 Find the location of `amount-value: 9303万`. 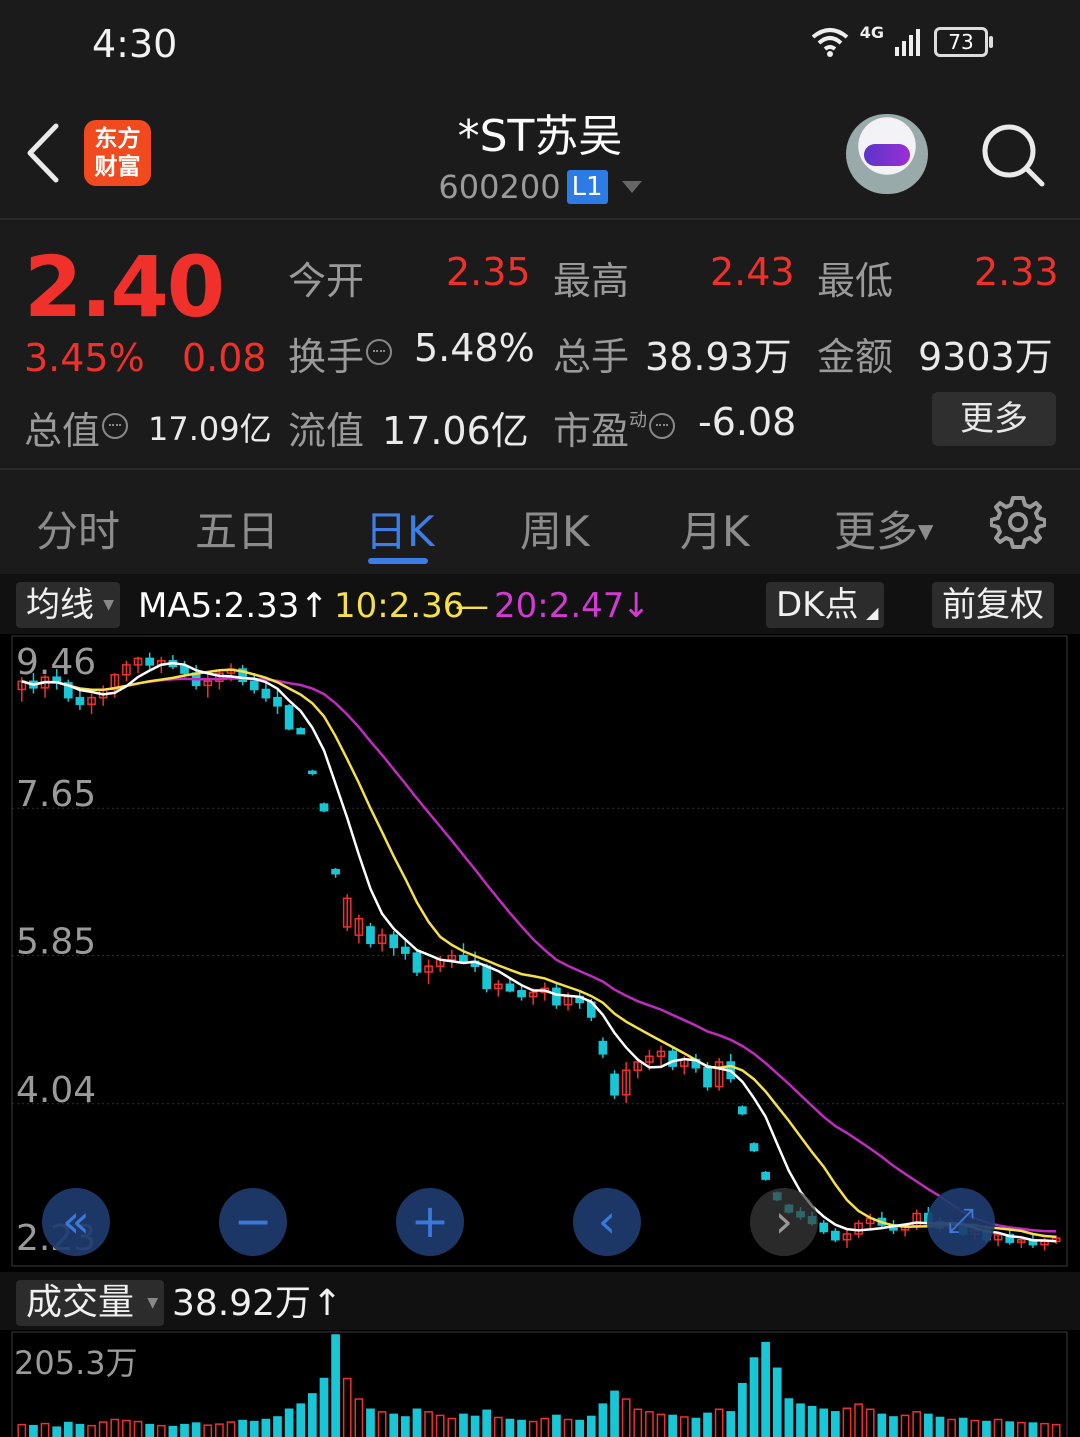

amount-value: 9303万 is located at coordinates (985, 357).